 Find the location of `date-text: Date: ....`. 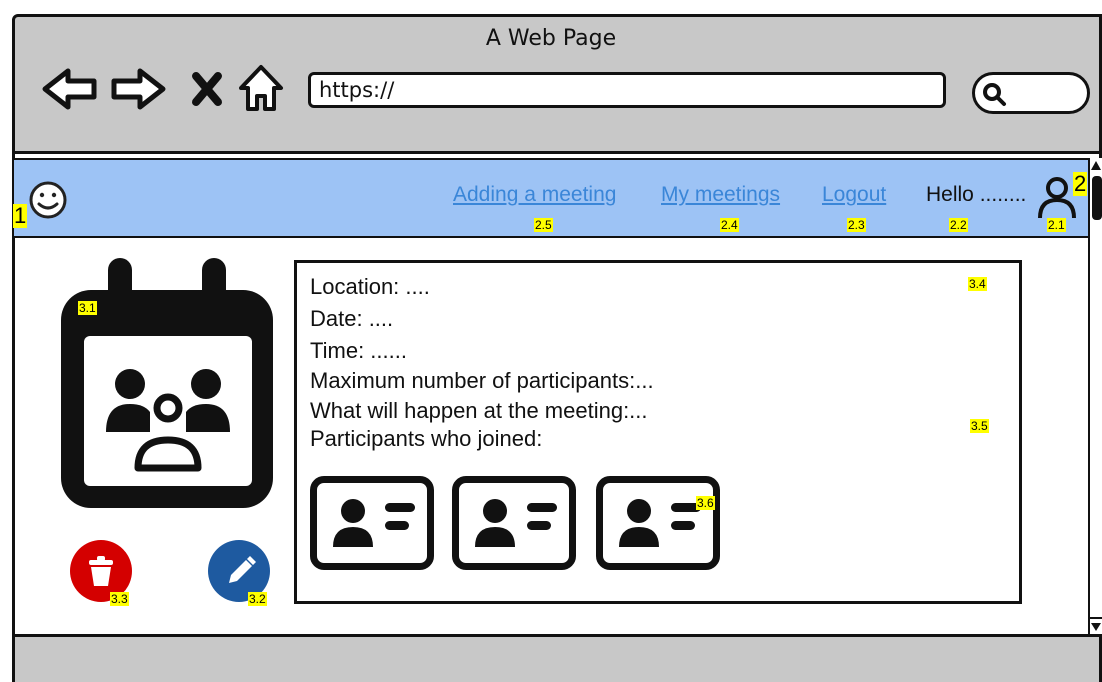

date-text: Date: .... is located at coordinates (352, 318).